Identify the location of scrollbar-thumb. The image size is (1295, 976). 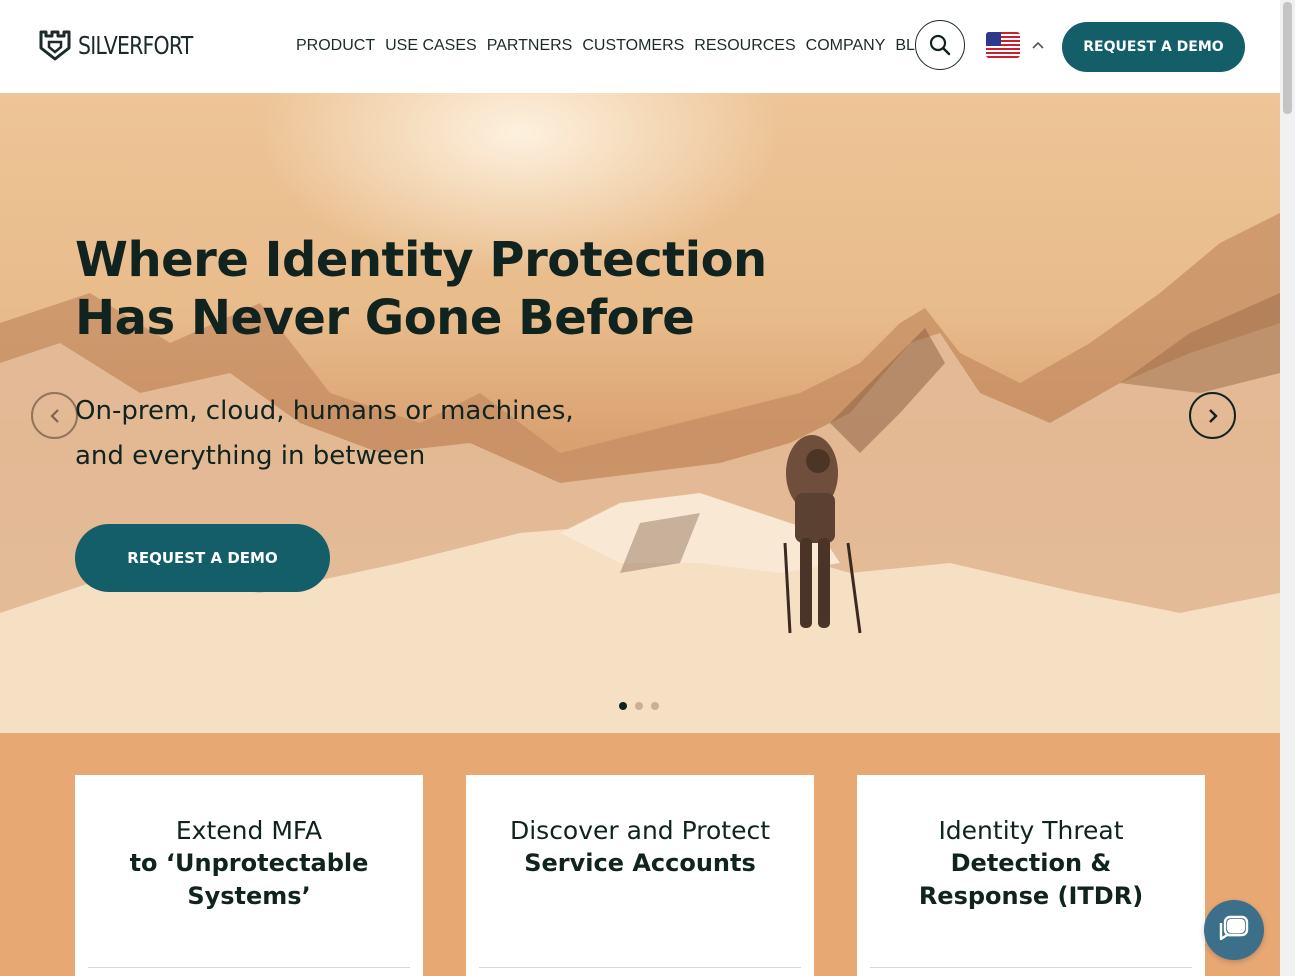
(1287, 58).